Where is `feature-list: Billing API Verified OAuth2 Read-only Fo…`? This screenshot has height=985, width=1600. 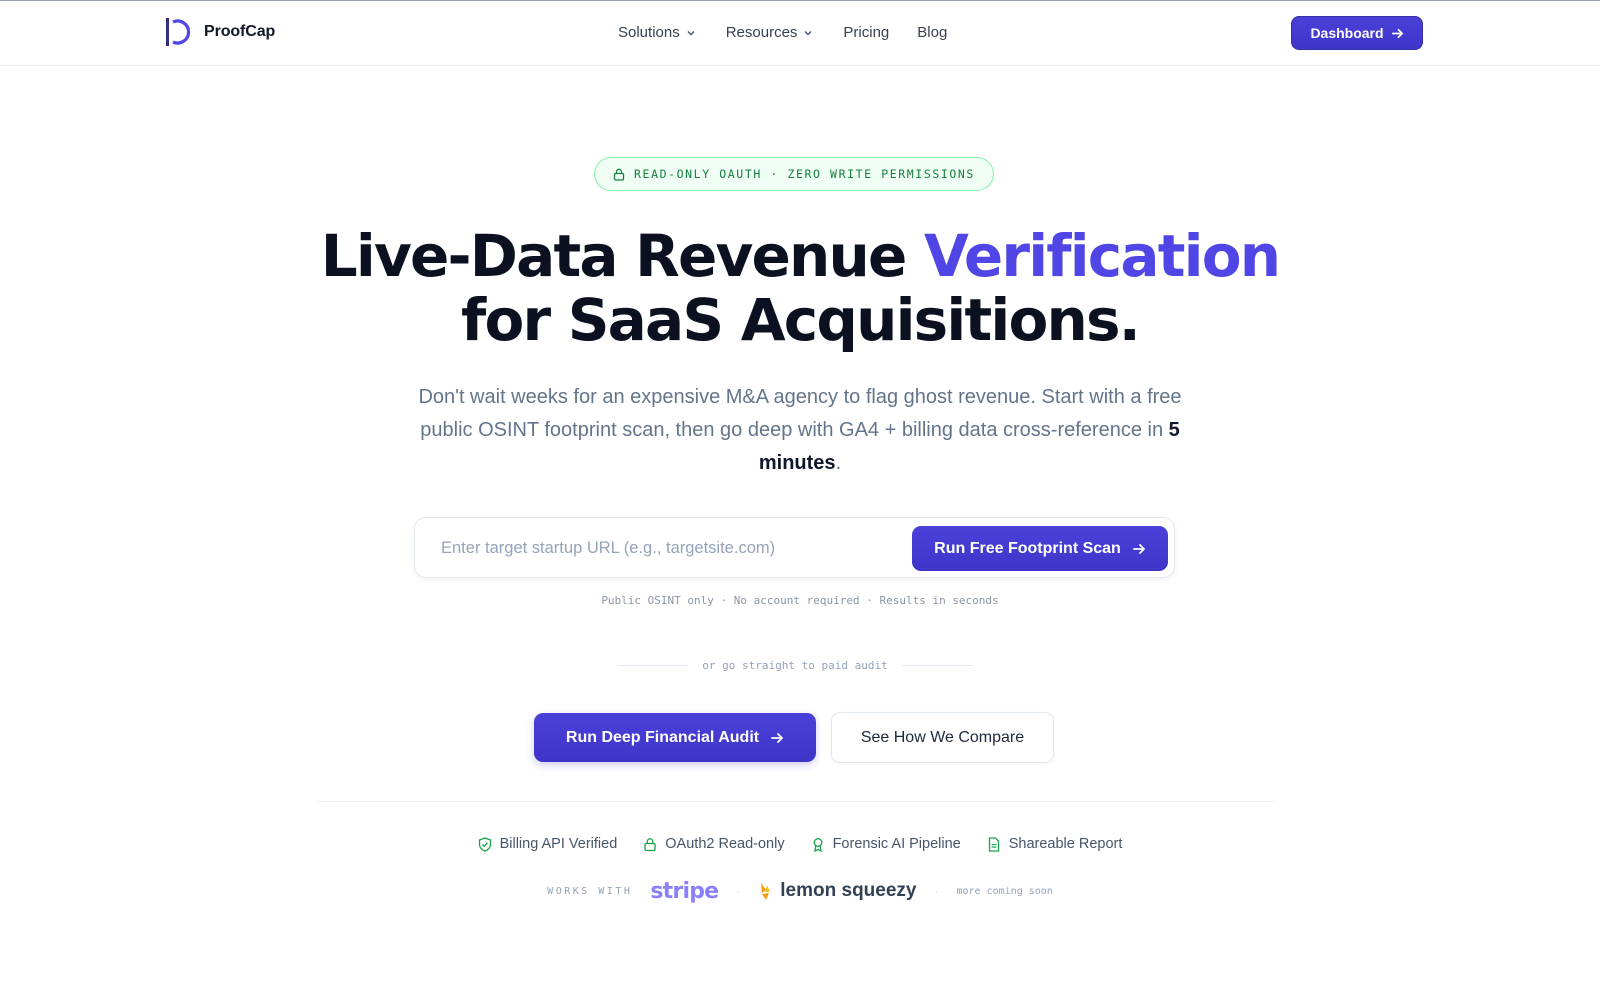
feature-list: Billing API Verified OAuth2 Read-only Fo… is located at coordinates (800, 844).